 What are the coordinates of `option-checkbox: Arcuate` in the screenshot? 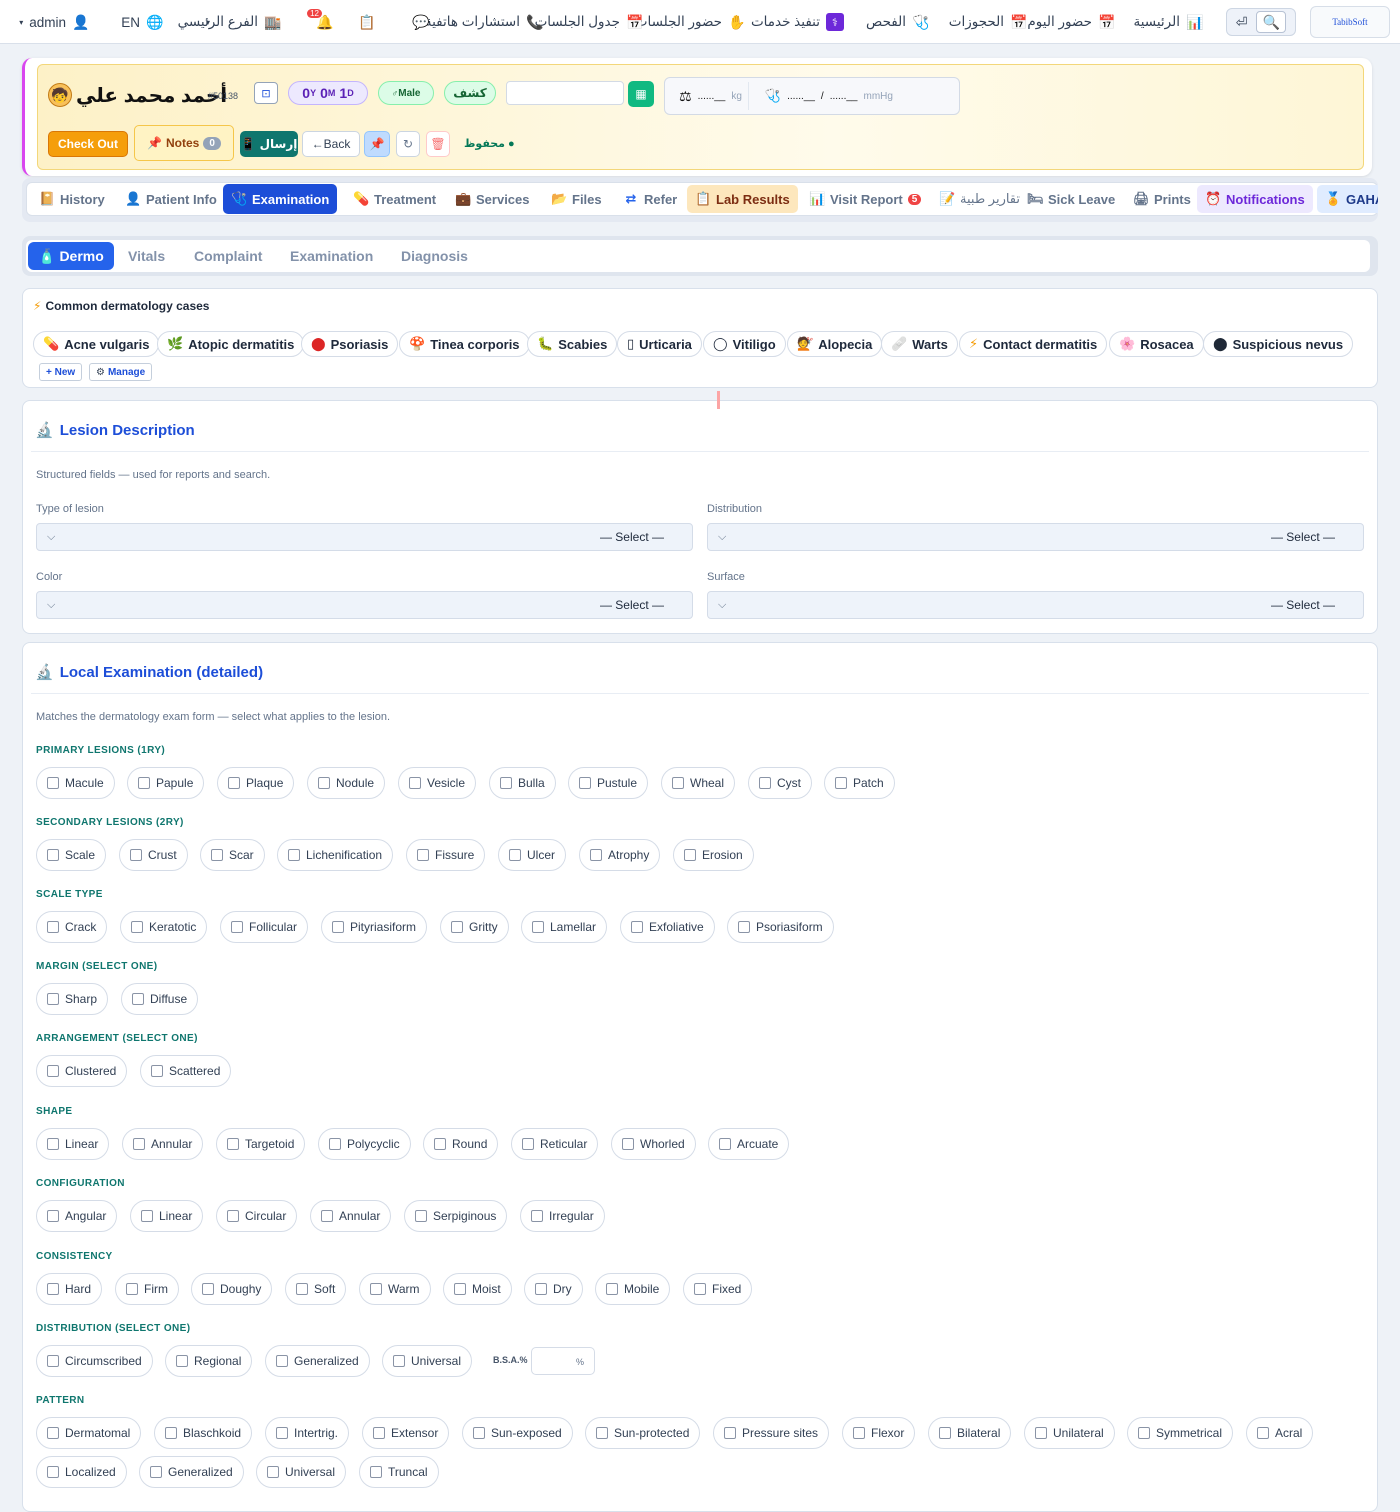 It's located at (749, 1144).